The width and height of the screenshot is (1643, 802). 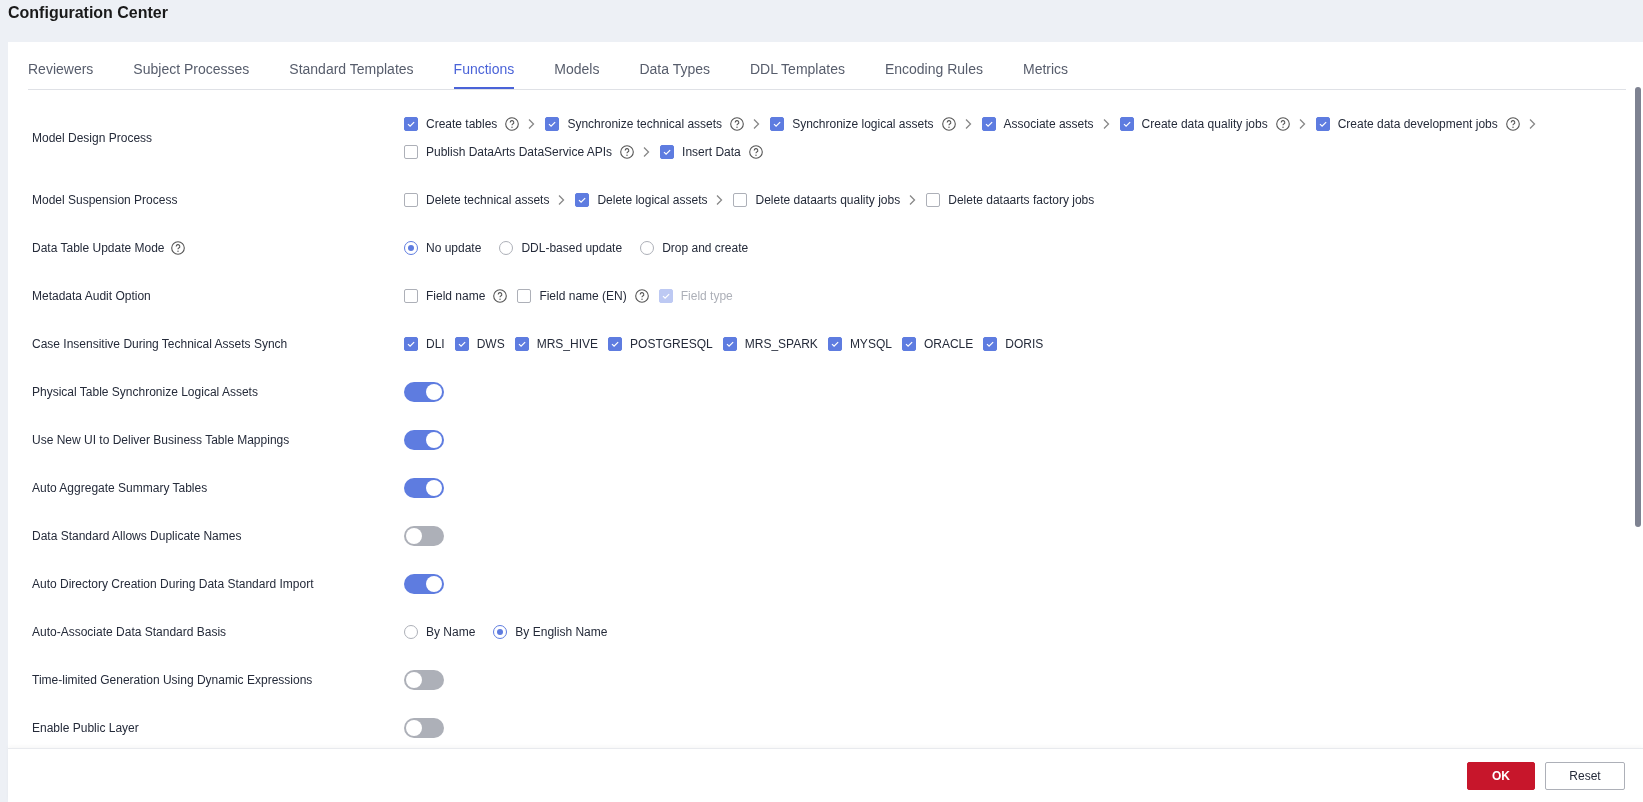 I want to click on option-label: Delete dataarts factory jobs, so click(x=1021, y=200).